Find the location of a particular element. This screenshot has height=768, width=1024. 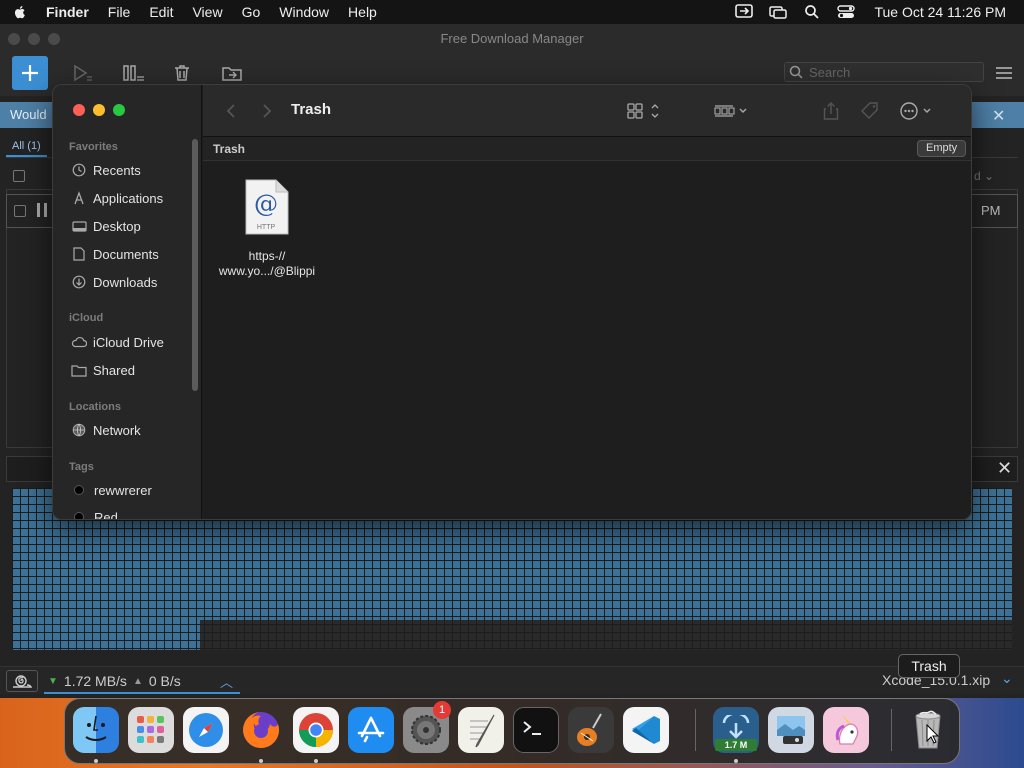

file-name: https-// www.yo.../@Blippi is located at coordinates (267, 264).